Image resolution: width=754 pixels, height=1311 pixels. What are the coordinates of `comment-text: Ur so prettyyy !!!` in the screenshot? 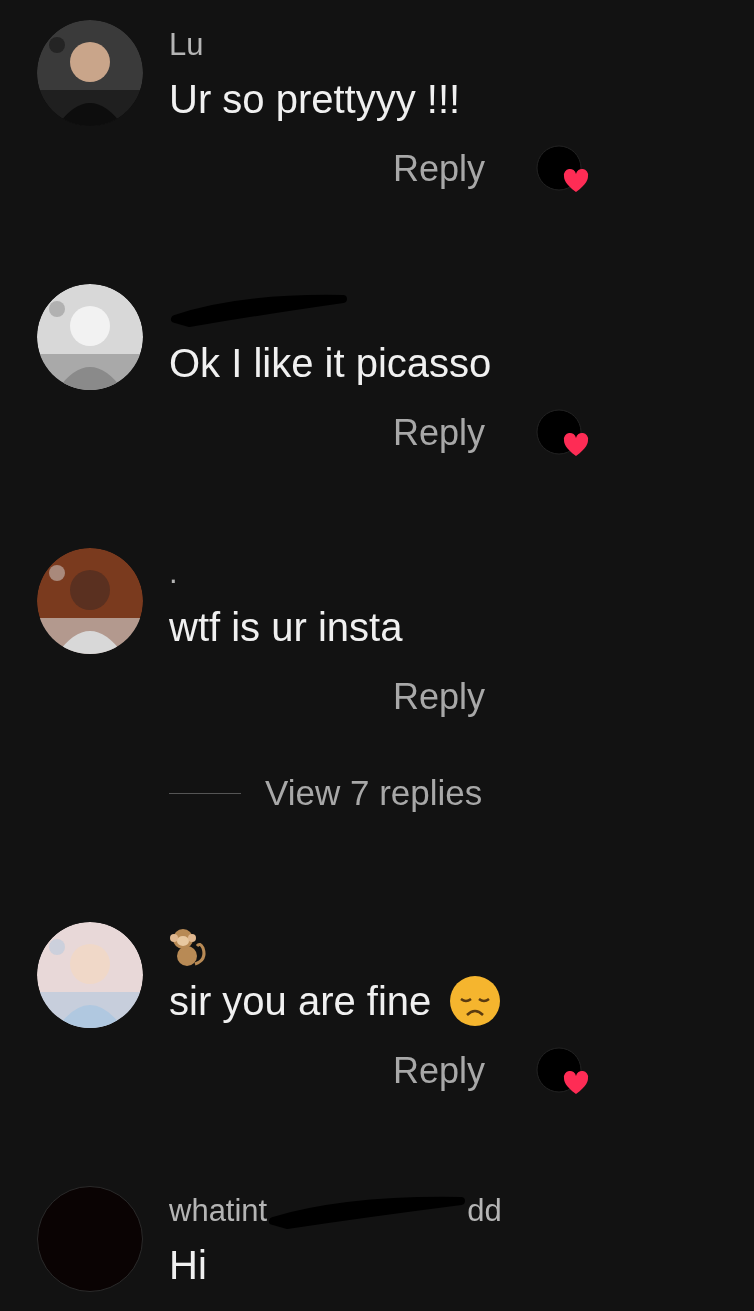 It's located at (315, 99).